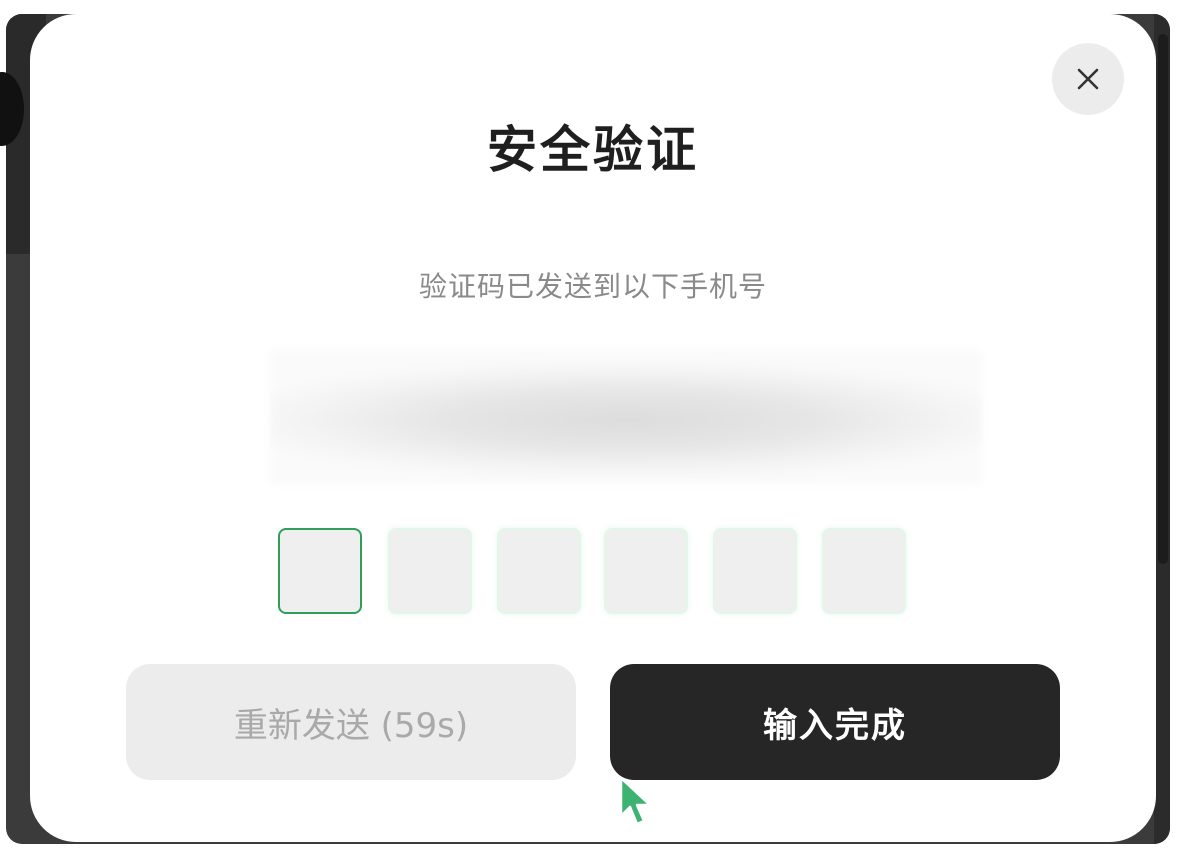  I want to click on resend-code-button: 重新发送 (59s), so click(351, 722).